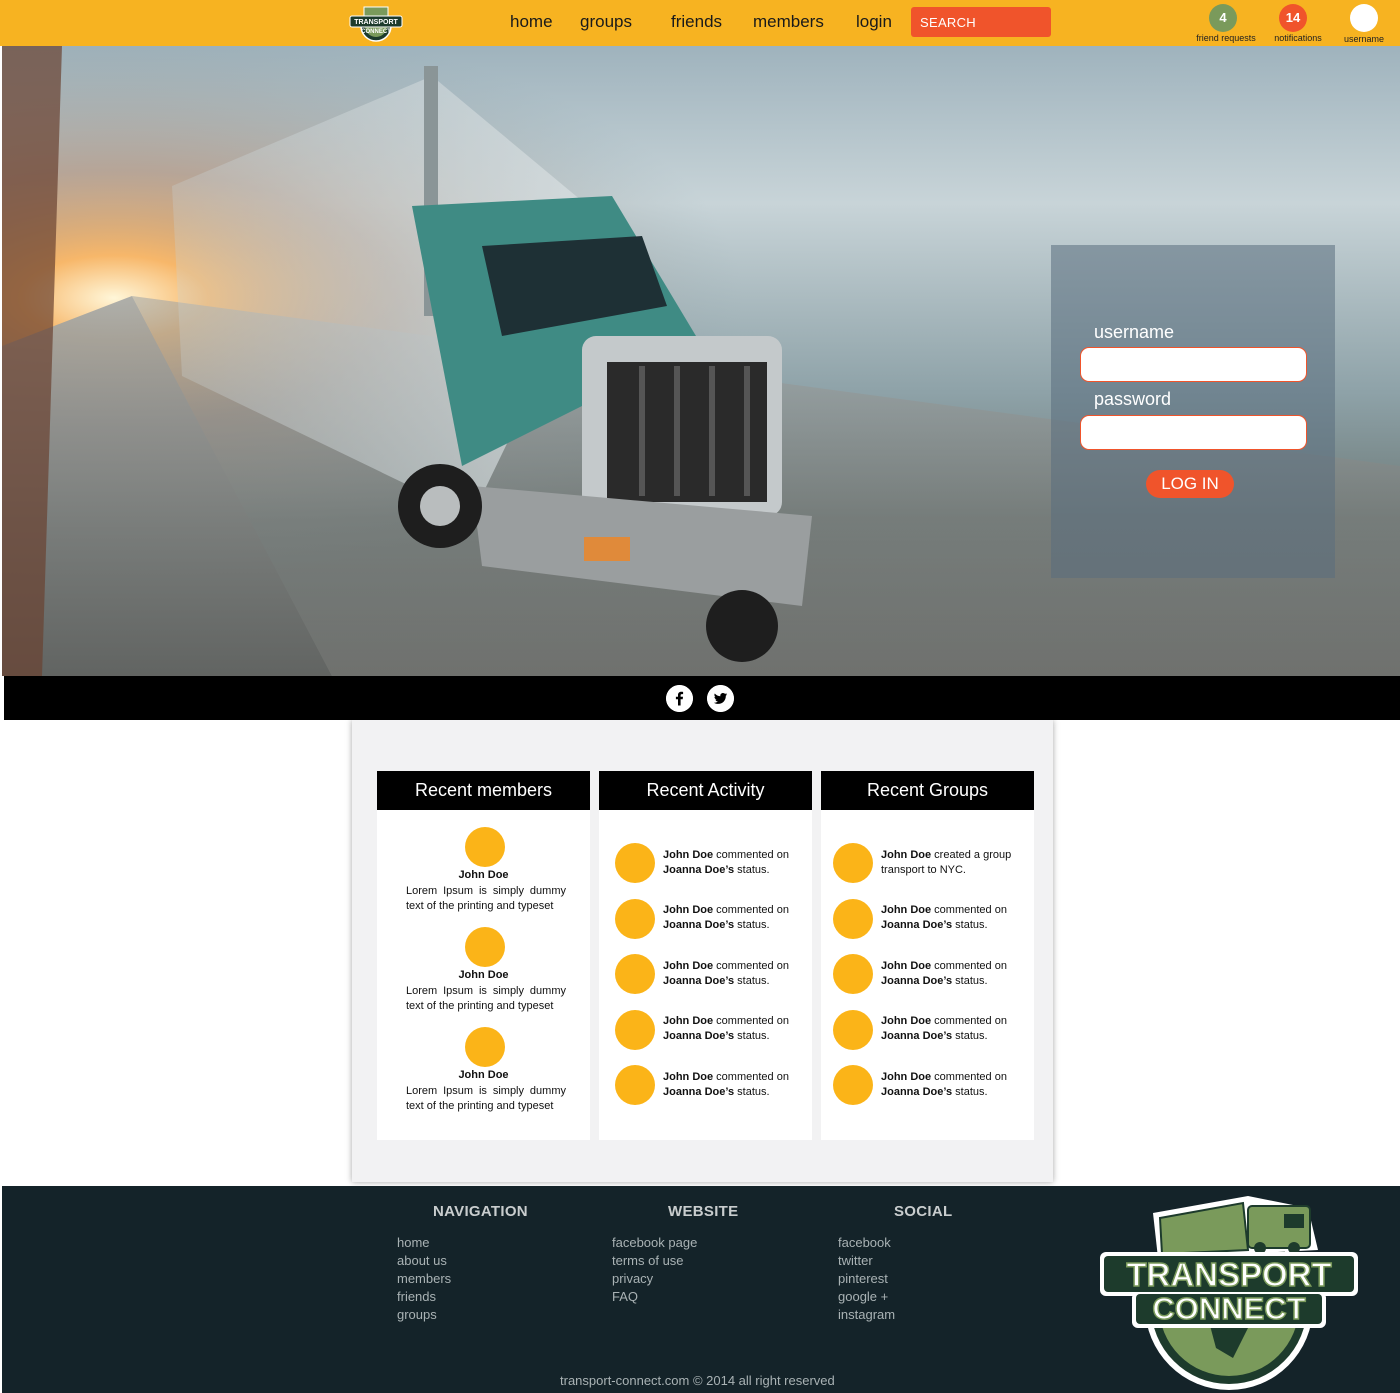 This screenshot has height=1393, width=1400. Describe the element at coordinates (654, 1243) in the screenshot. I see `footer-link: facebook page` at that location.